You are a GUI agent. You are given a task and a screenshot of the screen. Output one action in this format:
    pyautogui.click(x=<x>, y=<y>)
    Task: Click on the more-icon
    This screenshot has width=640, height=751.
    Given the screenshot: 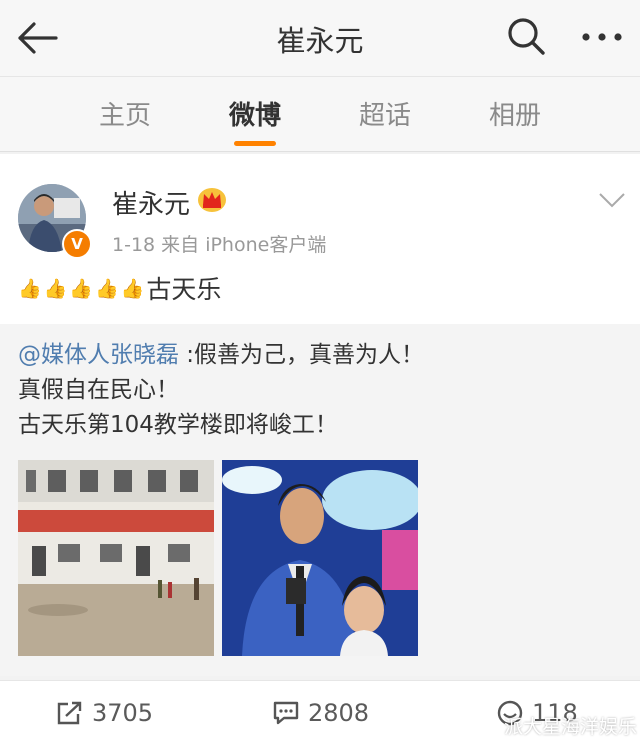 What is the action you would take?
    pyautogui.click(x=602, y=37)
    